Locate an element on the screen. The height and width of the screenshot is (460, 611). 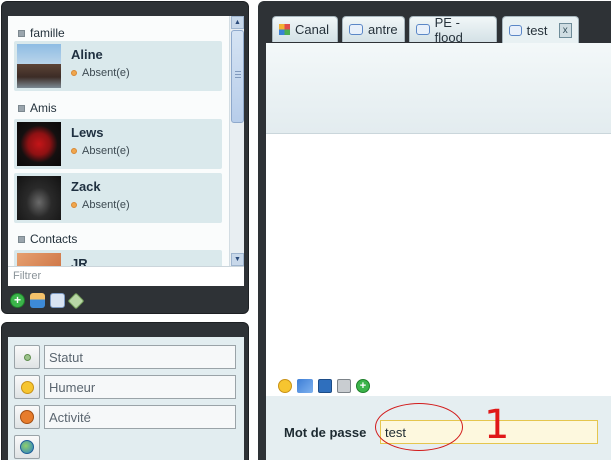
users-icon is located at coordinates (37, 300).